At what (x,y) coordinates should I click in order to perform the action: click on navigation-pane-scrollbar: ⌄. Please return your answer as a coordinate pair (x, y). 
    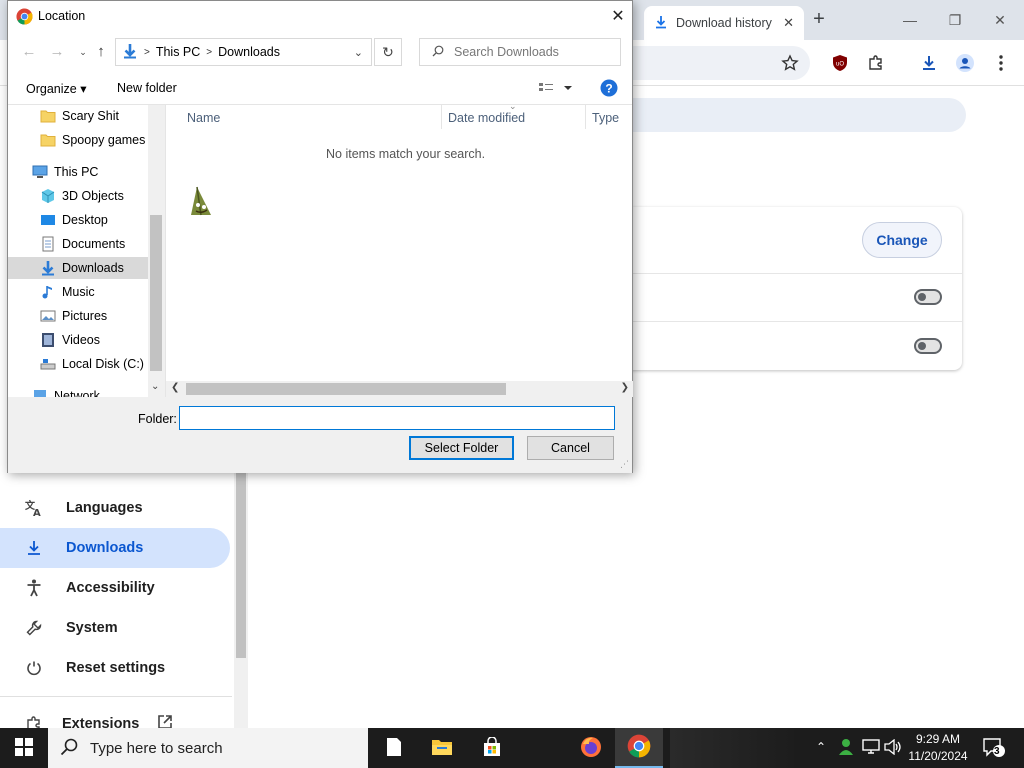
    Looking at the image, I should click on (156, 251).